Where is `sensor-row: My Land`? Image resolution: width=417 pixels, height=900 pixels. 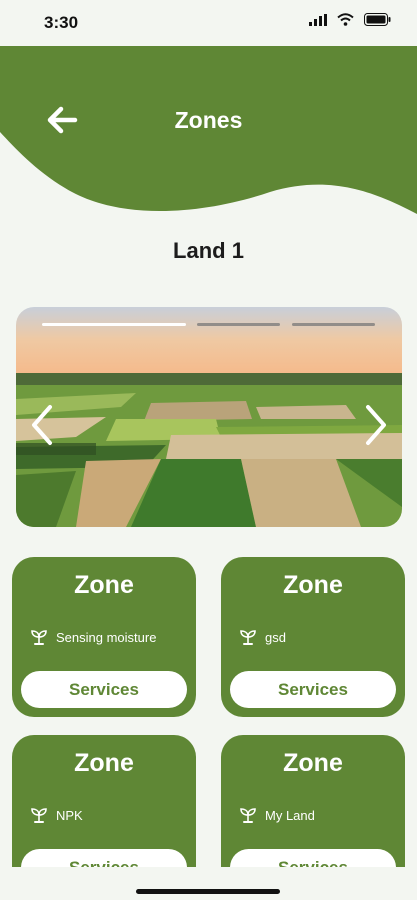
sensor-row: My Land is located at coordinates (277, 815).